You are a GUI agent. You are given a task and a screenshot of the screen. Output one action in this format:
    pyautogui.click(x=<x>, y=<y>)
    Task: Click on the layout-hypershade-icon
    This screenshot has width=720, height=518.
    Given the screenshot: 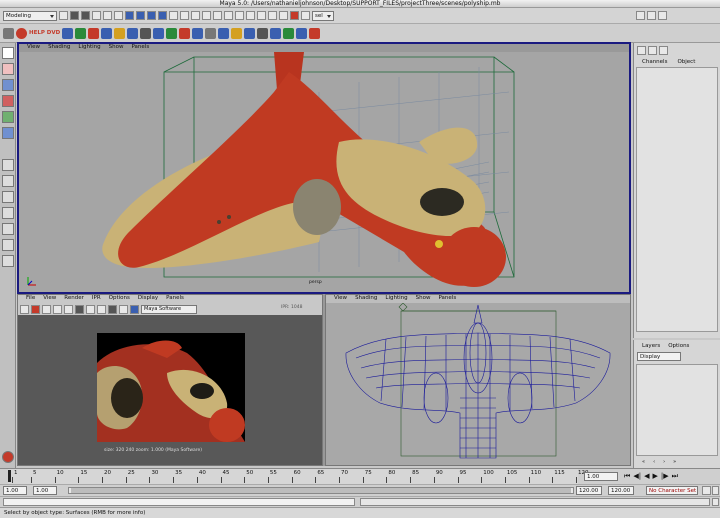 What is the action you would take?
    pyautogui.click(x=8, y=261)
    